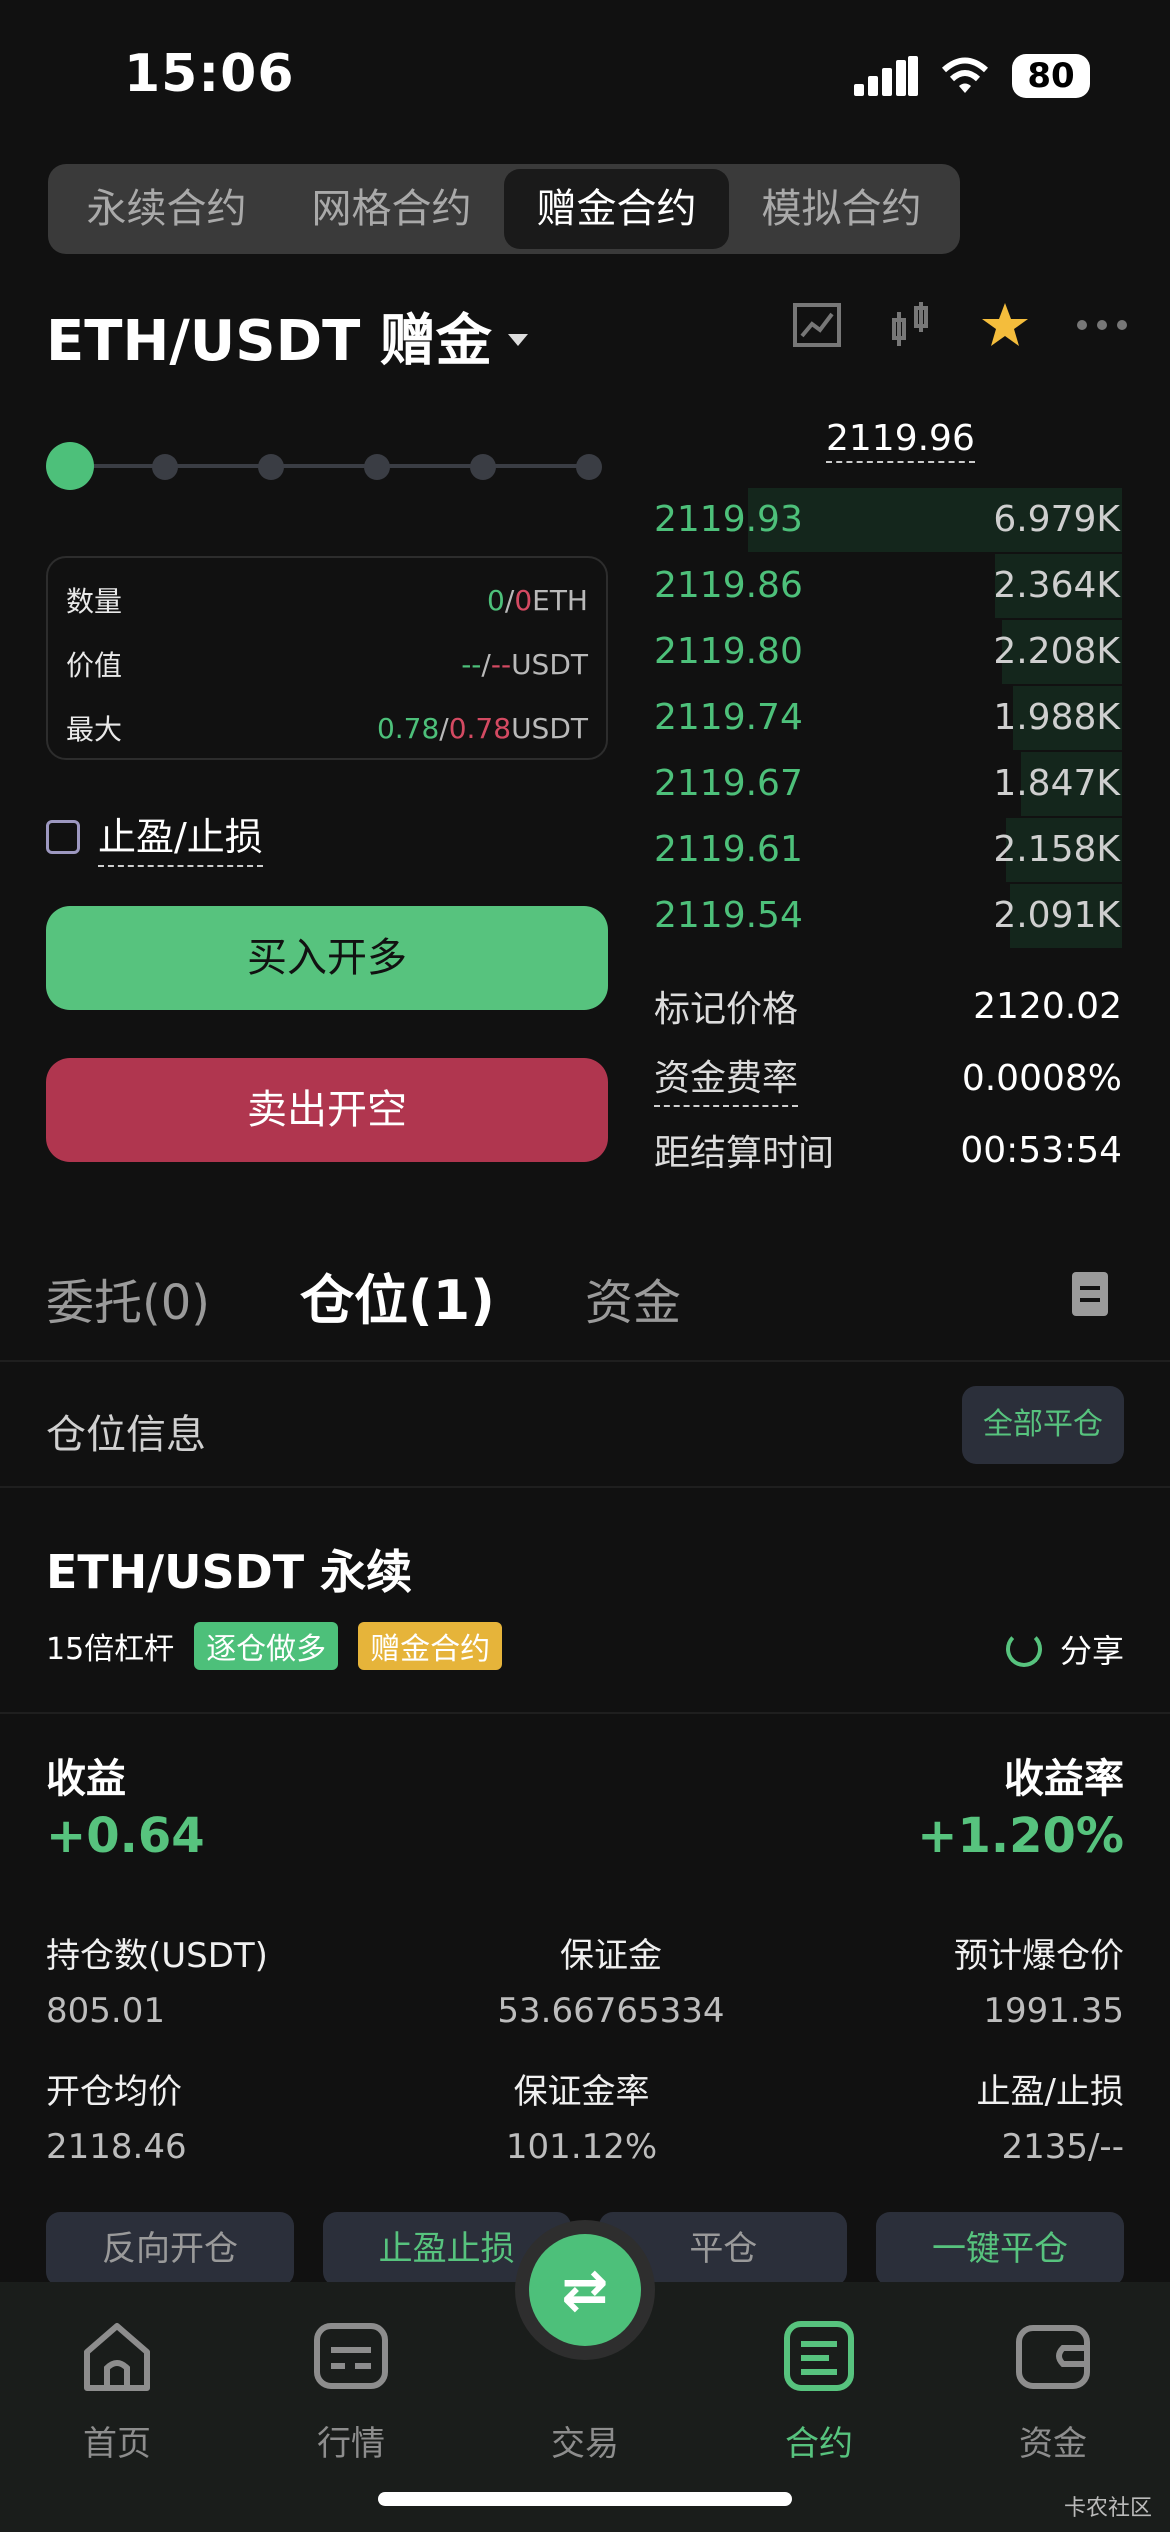  I want to click on tab-demo: 模拟合约, so click(841, 209).